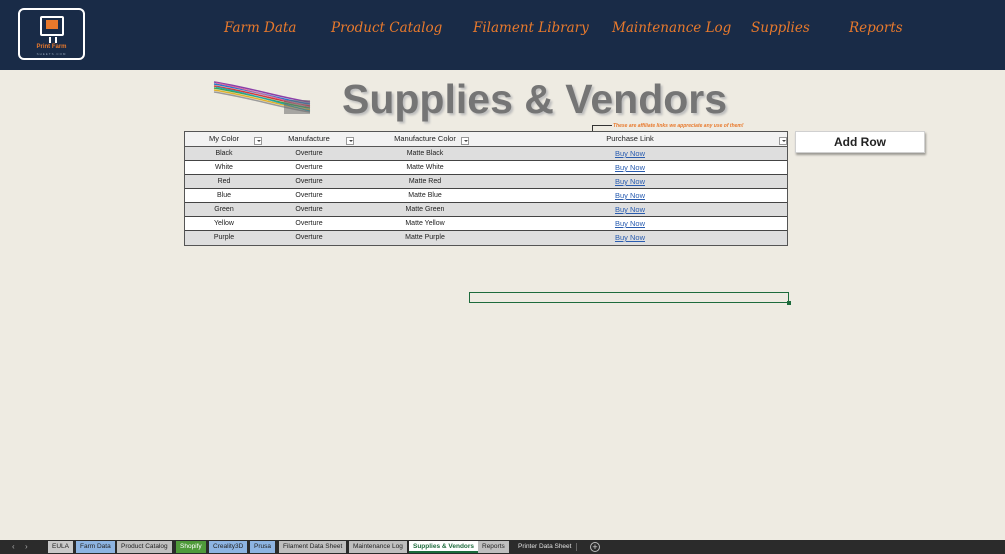 The width and height of the screenshot is (1005, 554). I want to click on cell-manufacture-color: Matte Purple, so click(425, 237).